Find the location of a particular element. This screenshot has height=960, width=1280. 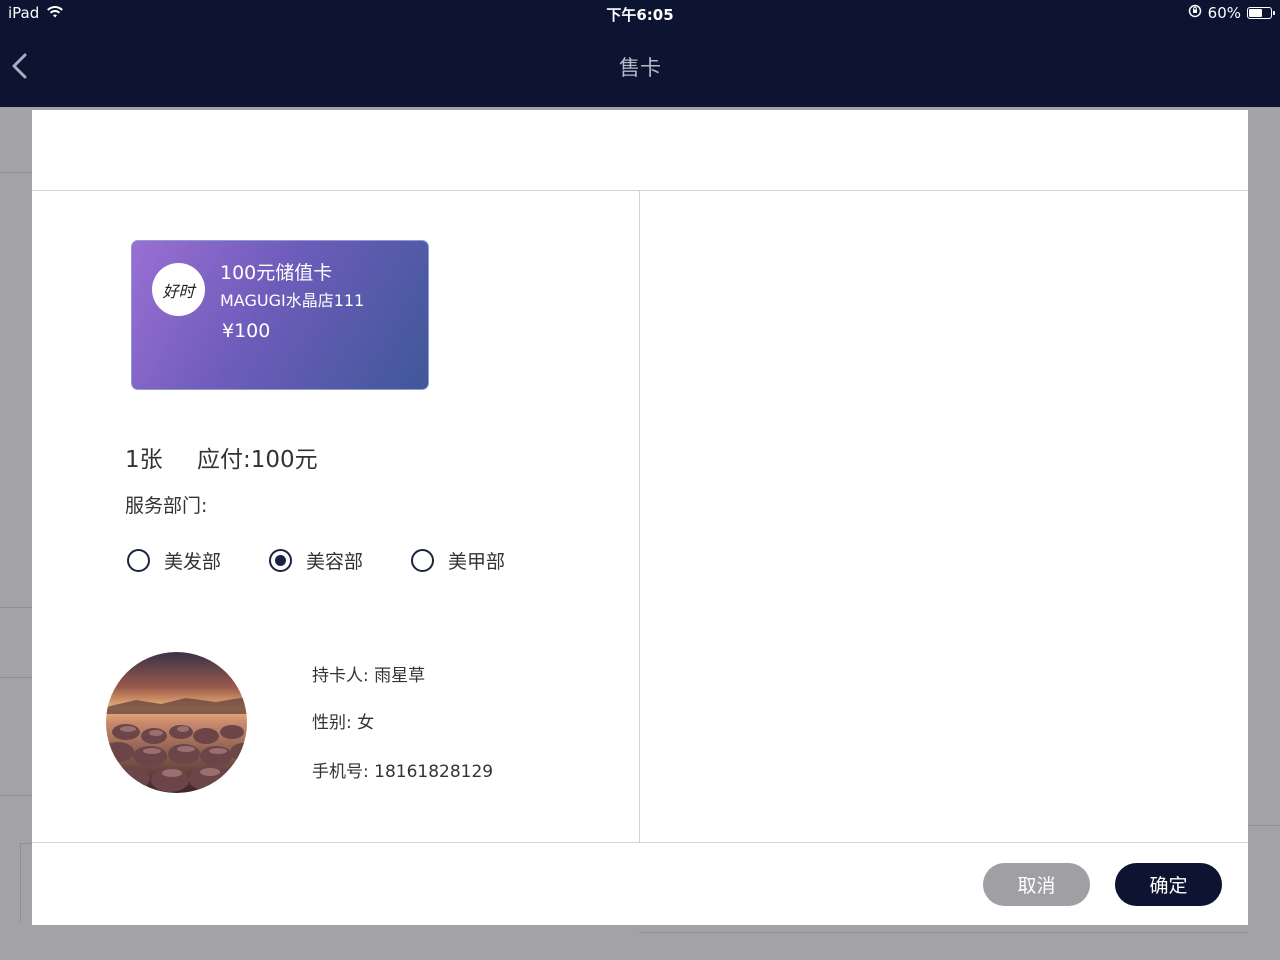

status-time: 下午6:05 is located at coordinates (640, 15).